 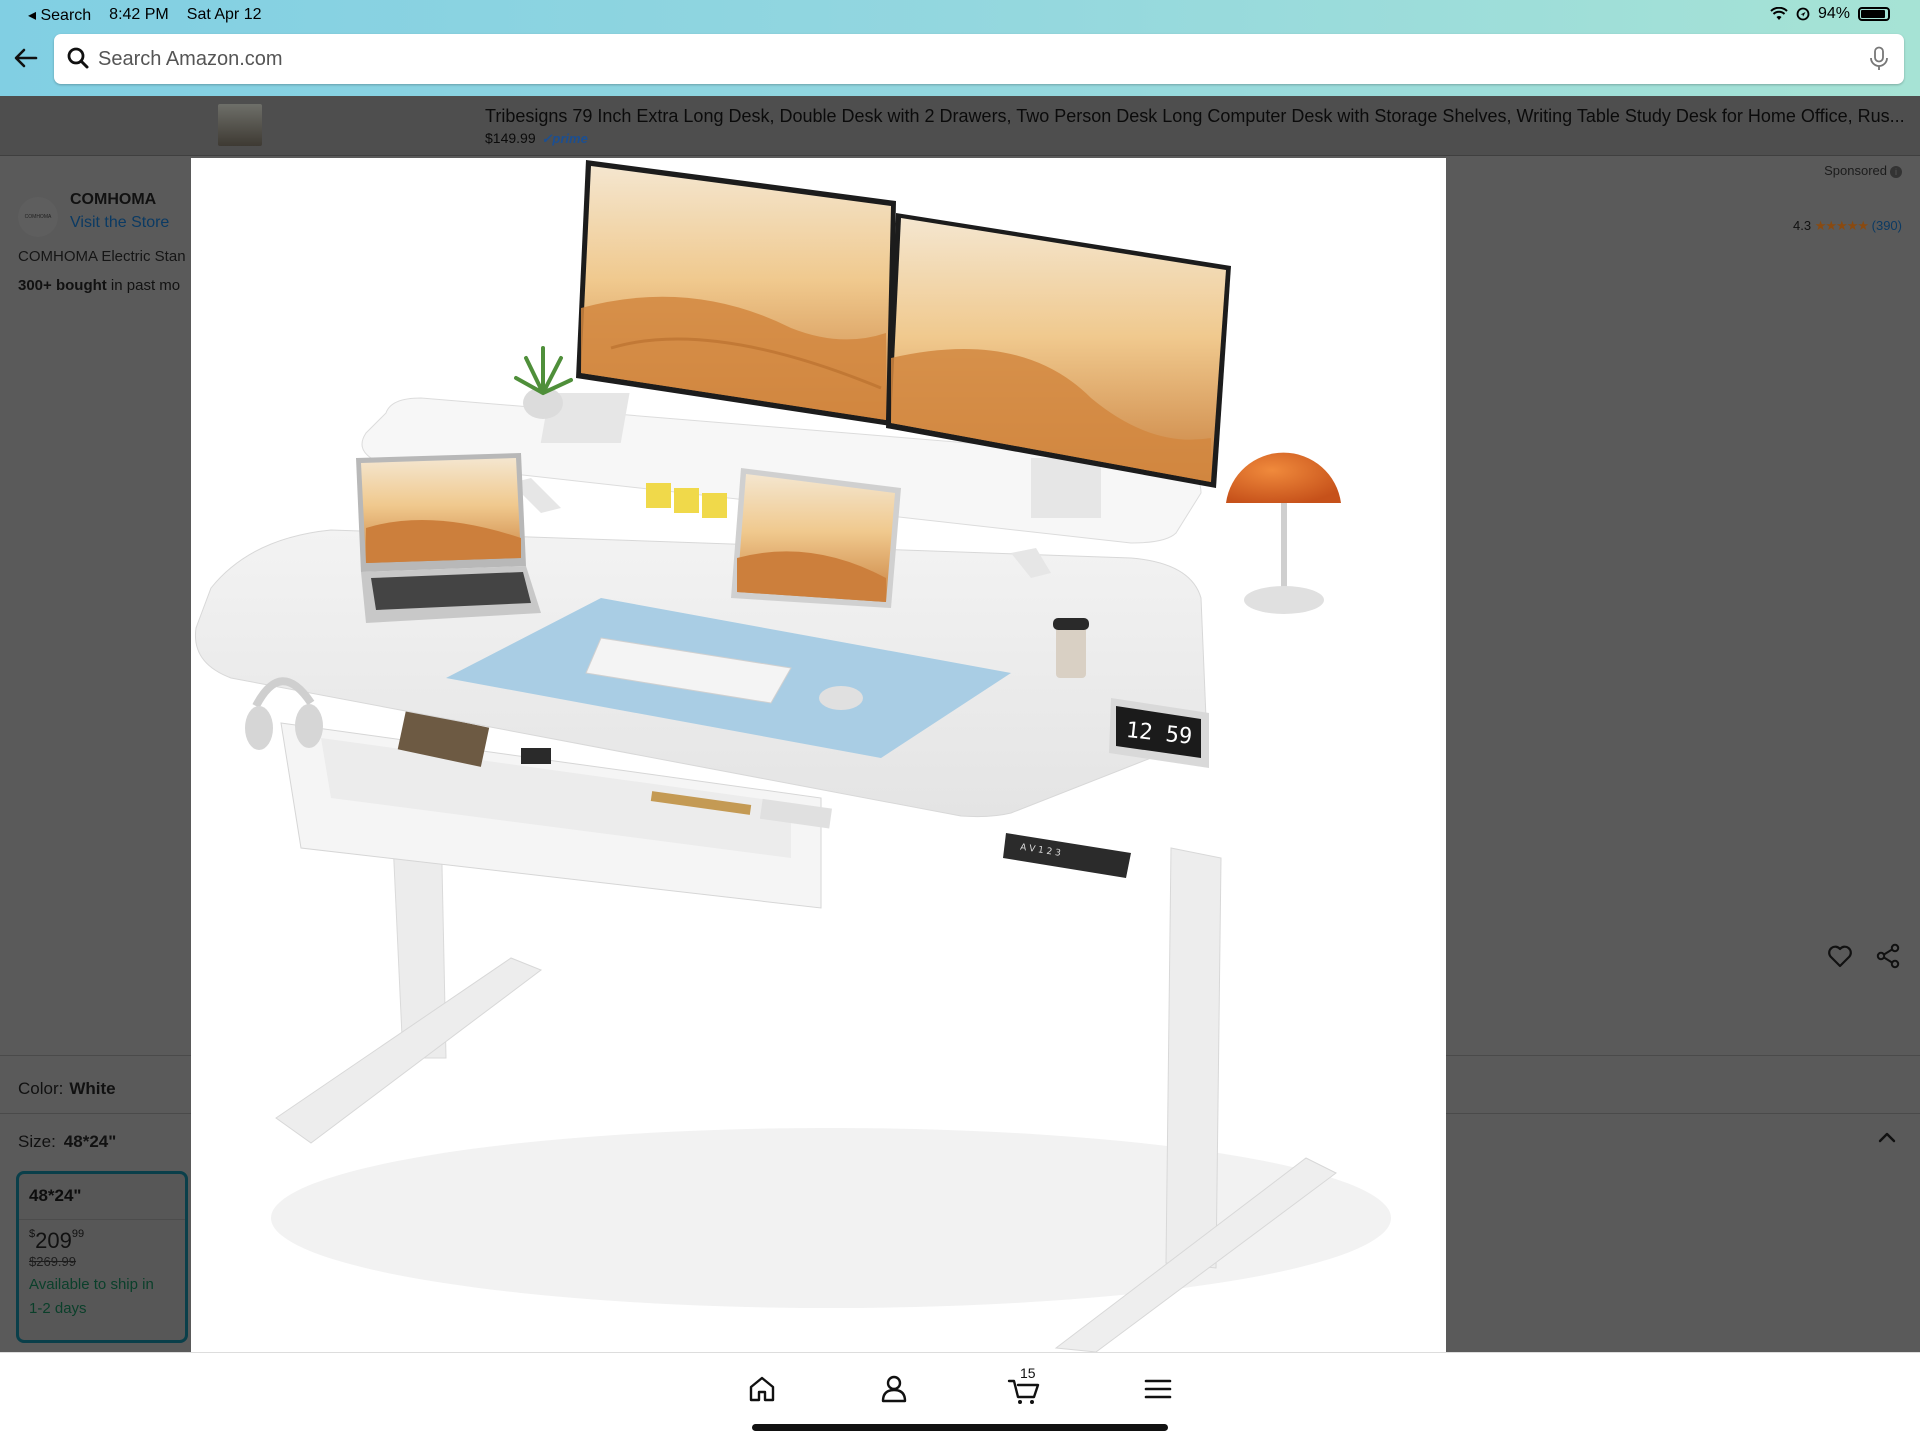 I want to click on search-bar, so click(x=979, y=59).